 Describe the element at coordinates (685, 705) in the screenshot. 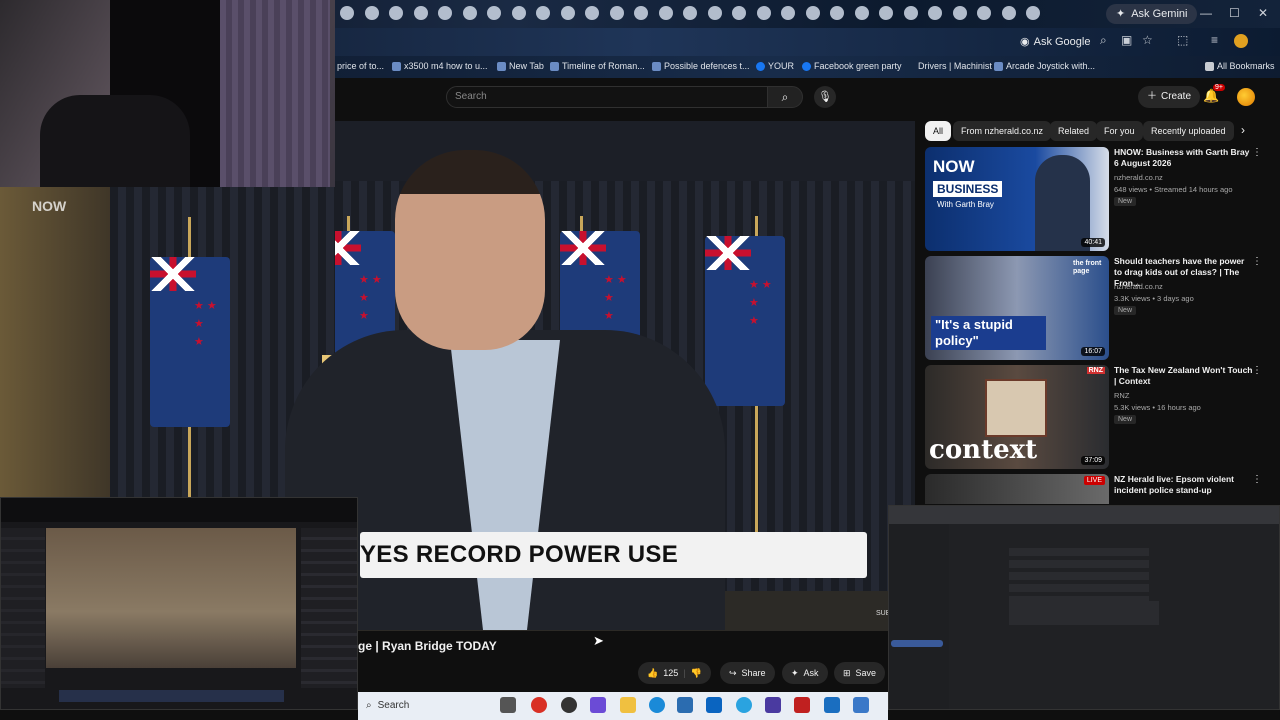

I see `store-icon` at that location.